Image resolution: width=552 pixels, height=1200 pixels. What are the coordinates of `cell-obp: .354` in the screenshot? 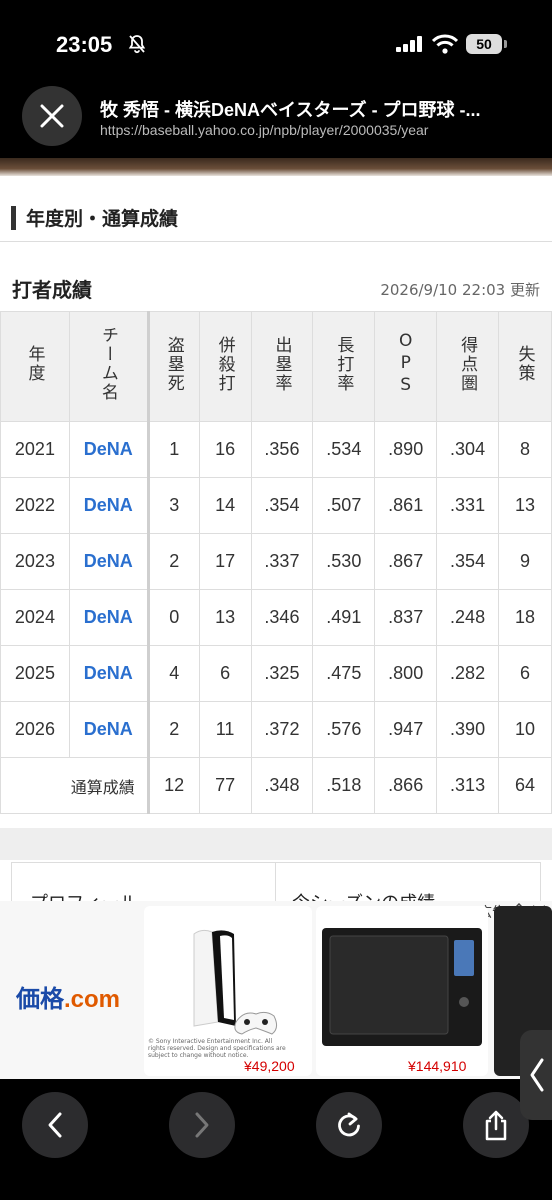 It's located at (282, 505).